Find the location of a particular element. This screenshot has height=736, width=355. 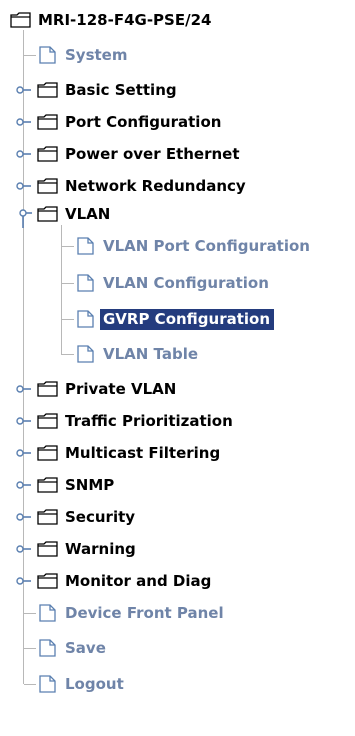

tree-item-gvrp-configuration: GVRP Configuration is located at coordinates (175, 319).